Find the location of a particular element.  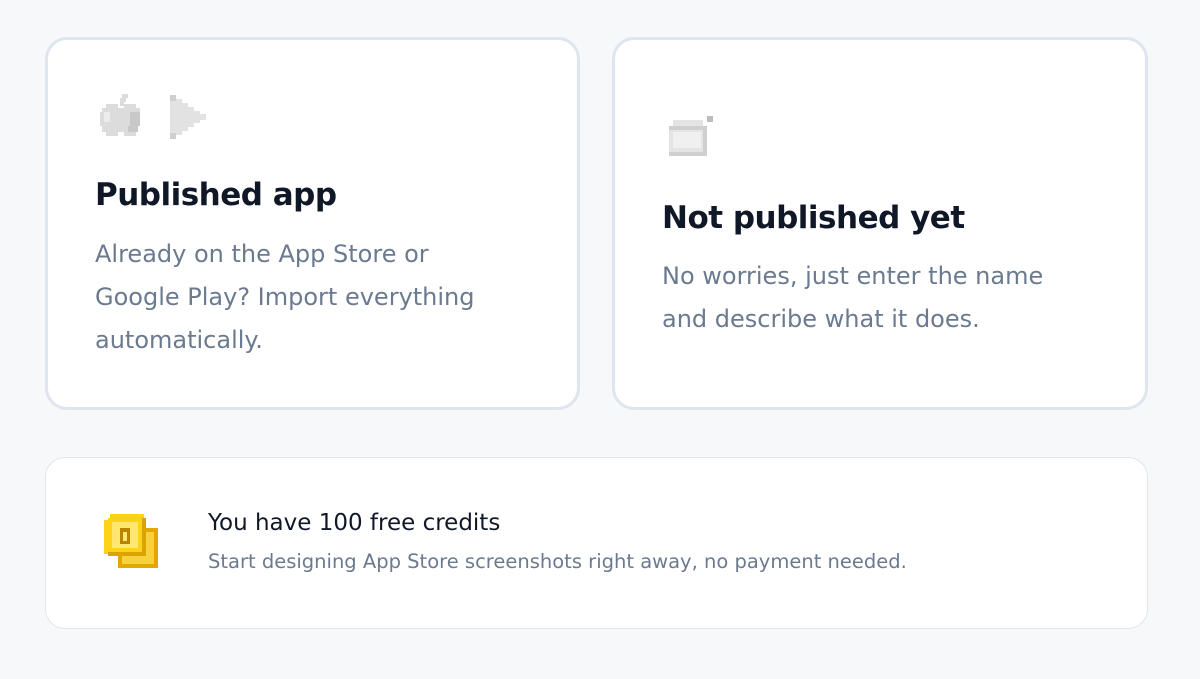

blank-card-icon is located at coordinates (691, 136).